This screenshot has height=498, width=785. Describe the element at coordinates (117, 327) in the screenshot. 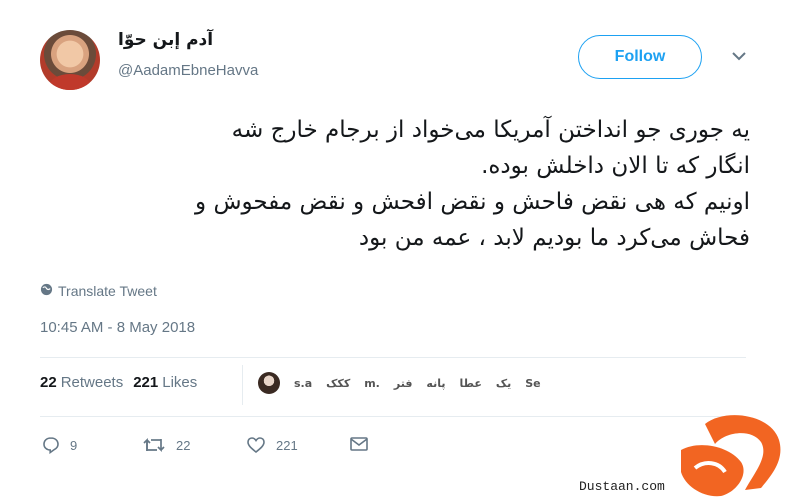

I see `tweet-timestamp: 10:45 AM - 8 May 2018` at that location.